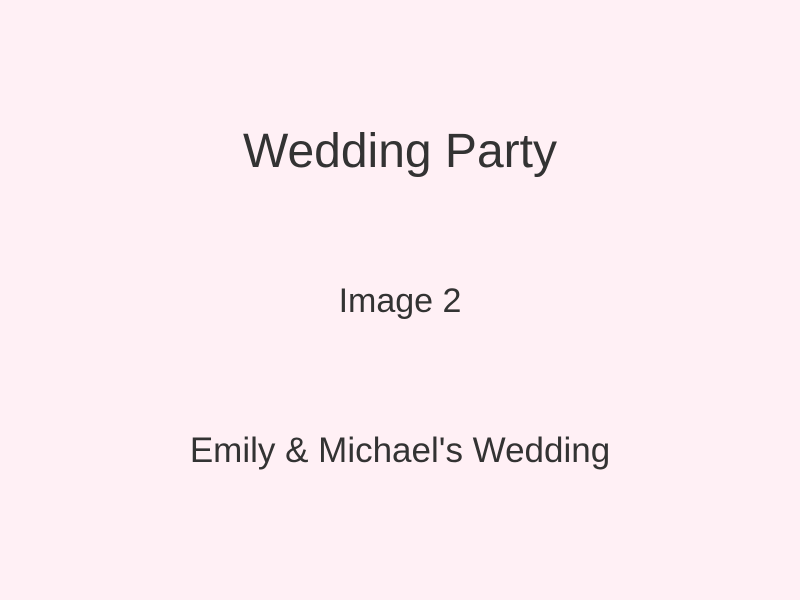  I want to click on image-label: Image 2, so click(400, 301).